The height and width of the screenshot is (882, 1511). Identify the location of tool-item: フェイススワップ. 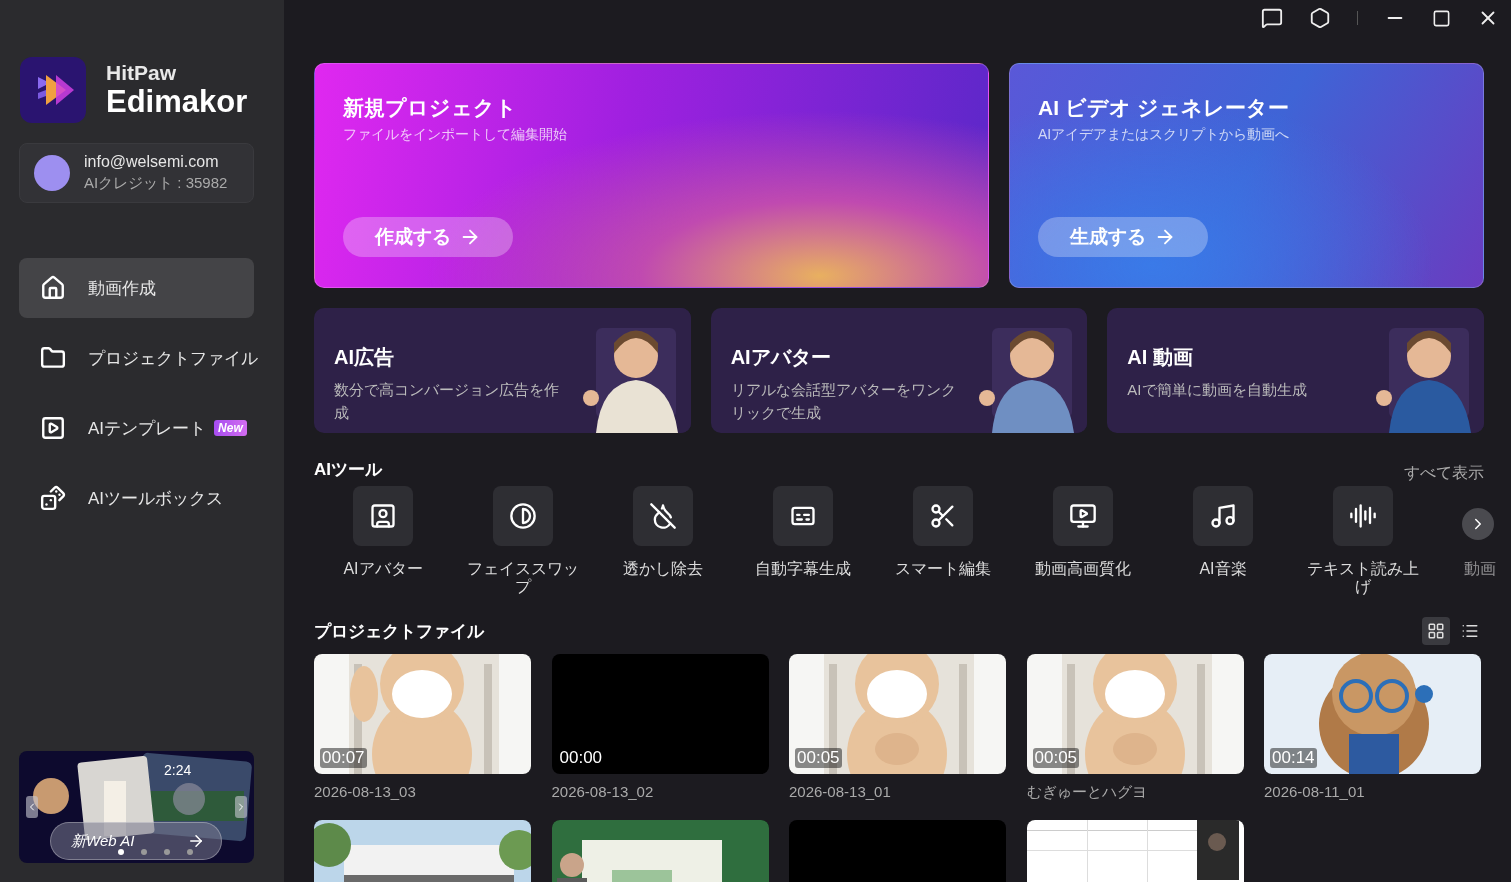
(524, 541).